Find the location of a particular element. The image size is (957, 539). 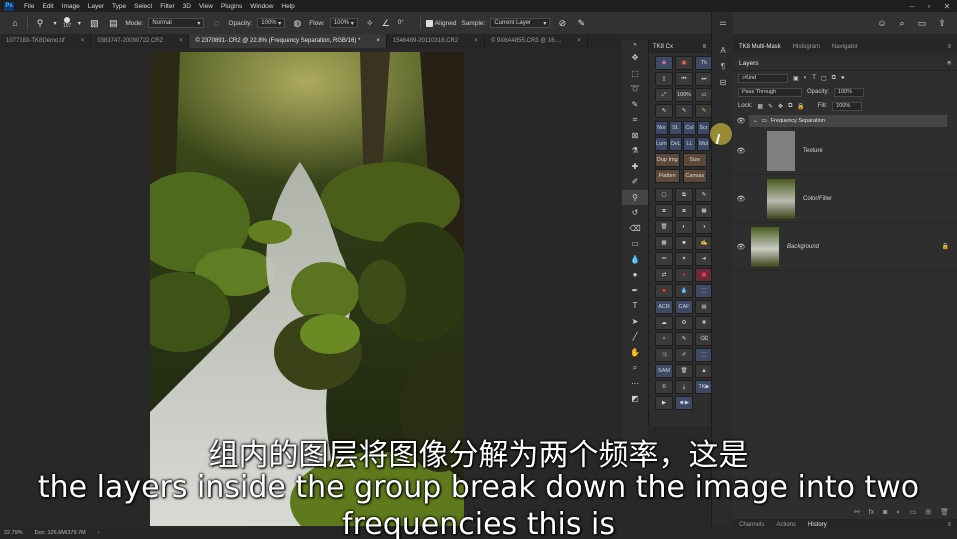

tab-doc-1: 1077183-TK8Demo.tif × is located at coordinates (46, 41).